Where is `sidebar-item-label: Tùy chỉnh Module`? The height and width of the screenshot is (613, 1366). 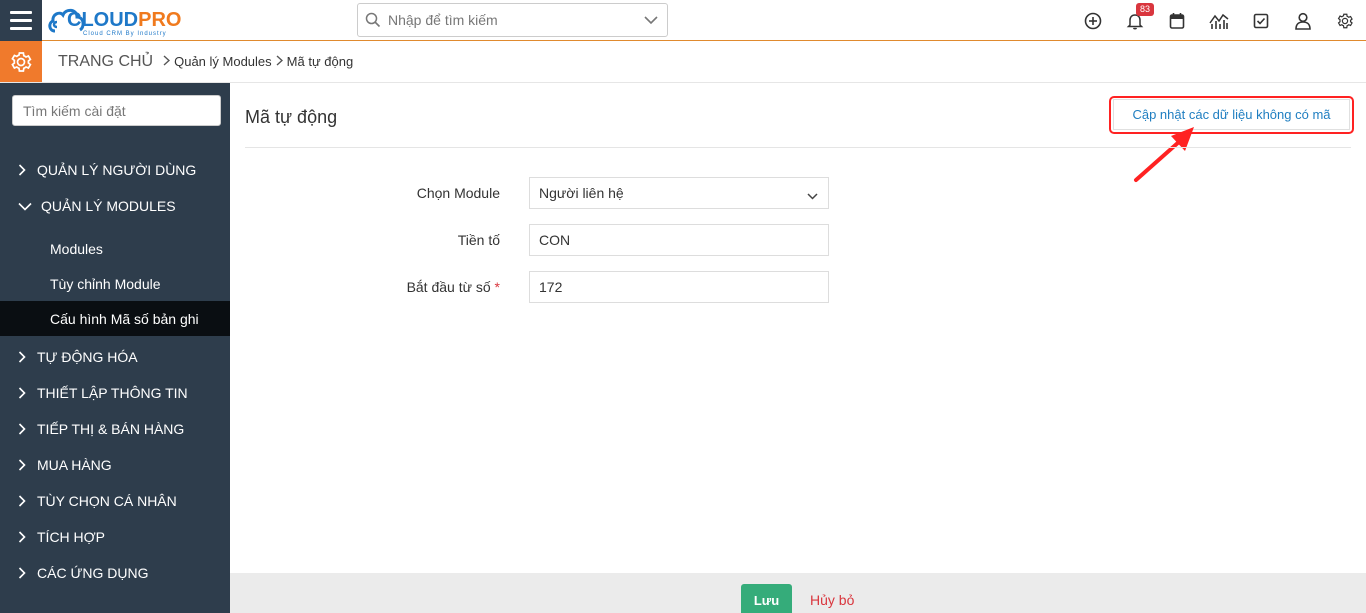
sidebar-item-label: Tùy chỉnh Module is located at coordinates (105, 283).